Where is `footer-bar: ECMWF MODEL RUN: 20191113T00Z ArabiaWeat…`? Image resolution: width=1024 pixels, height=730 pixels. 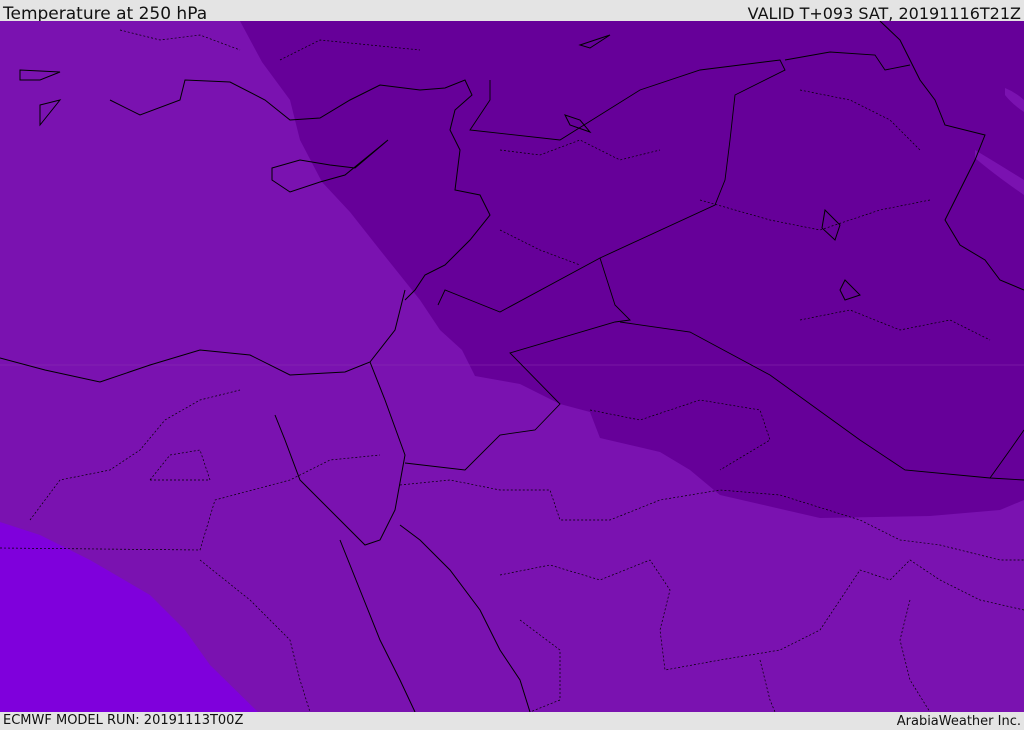
footer-bar: ECMWF MODEL RUN: 20191113T00Z ArabiaWeat… is located at coordinates (512, 720).